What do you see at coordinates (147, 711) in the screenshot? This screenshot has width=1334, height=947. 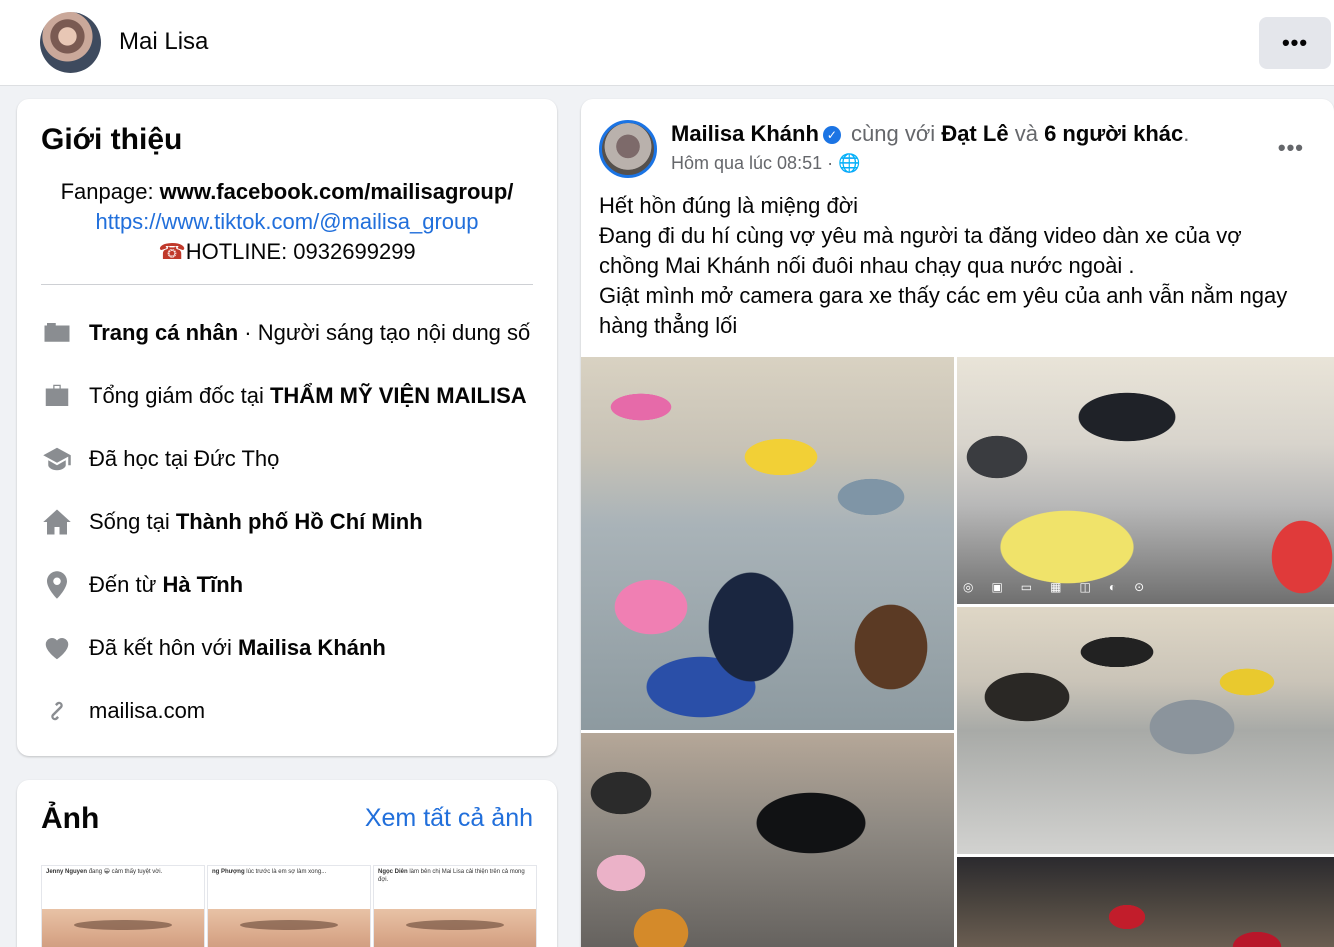 I see `website-link: mailisa.com` at bounding box center [147, 711].